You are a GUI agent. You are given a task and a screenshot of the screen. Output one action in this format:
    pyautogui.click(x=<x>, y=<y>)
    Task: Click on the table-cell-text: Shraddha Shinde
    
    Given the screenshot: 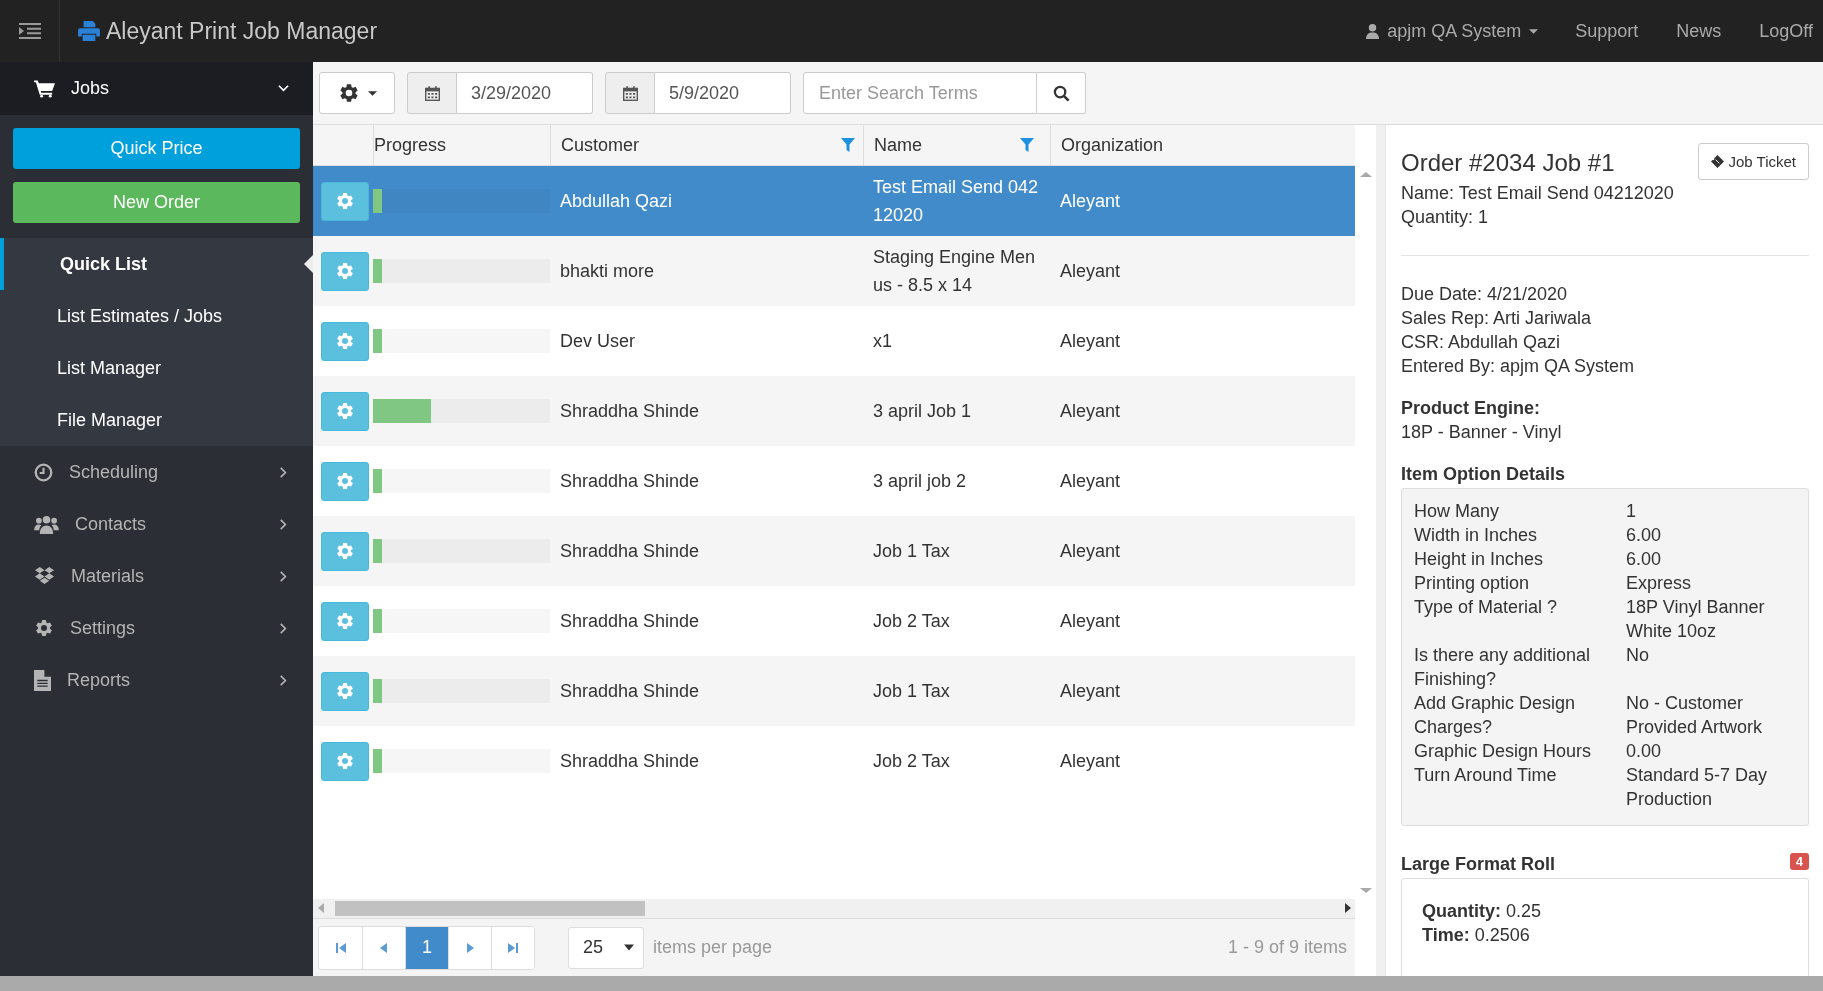 What is the action you would take?
    pyautogui.click(x=630, y=761)
    